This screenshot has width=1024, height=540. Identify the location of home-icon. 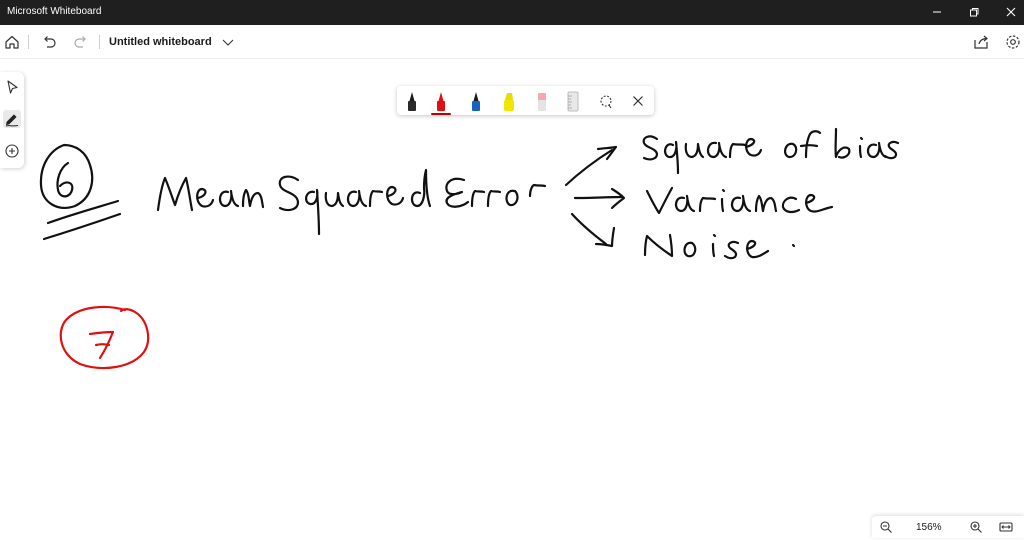
(12, 42).